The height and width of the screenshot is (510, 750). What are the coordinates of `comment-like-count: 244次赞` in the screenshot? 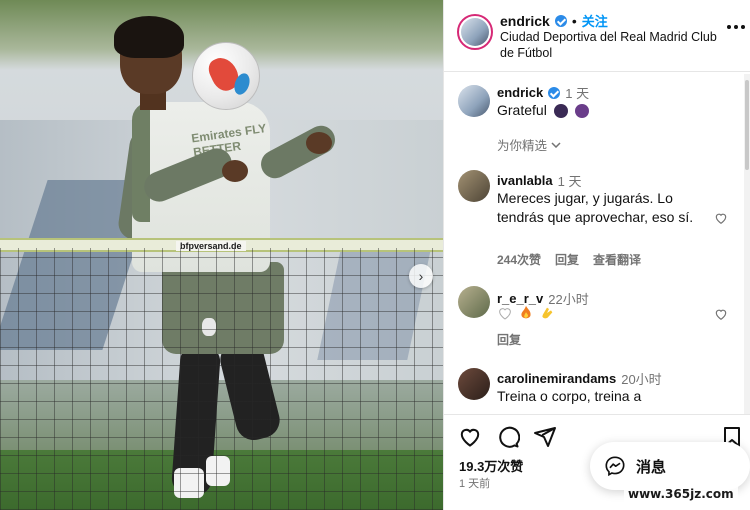 It's located at (519, 259).